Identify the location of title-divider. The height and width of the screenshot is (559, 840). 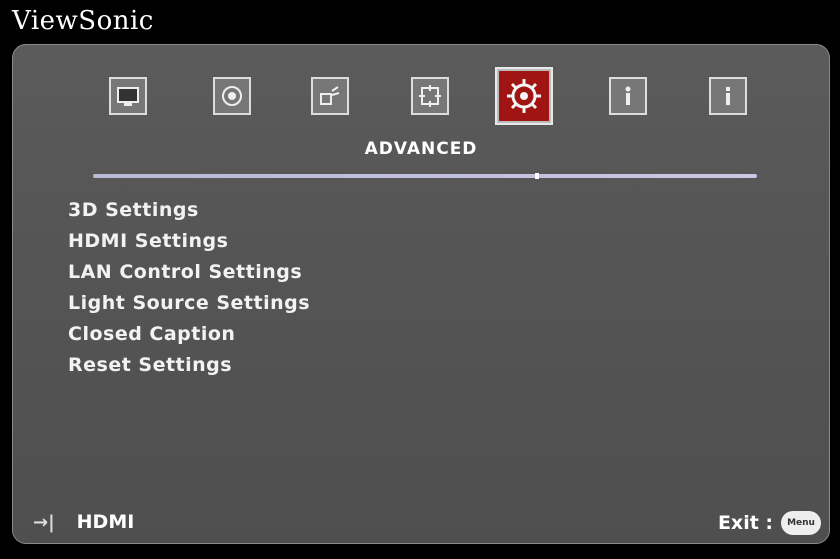
(425, 176).